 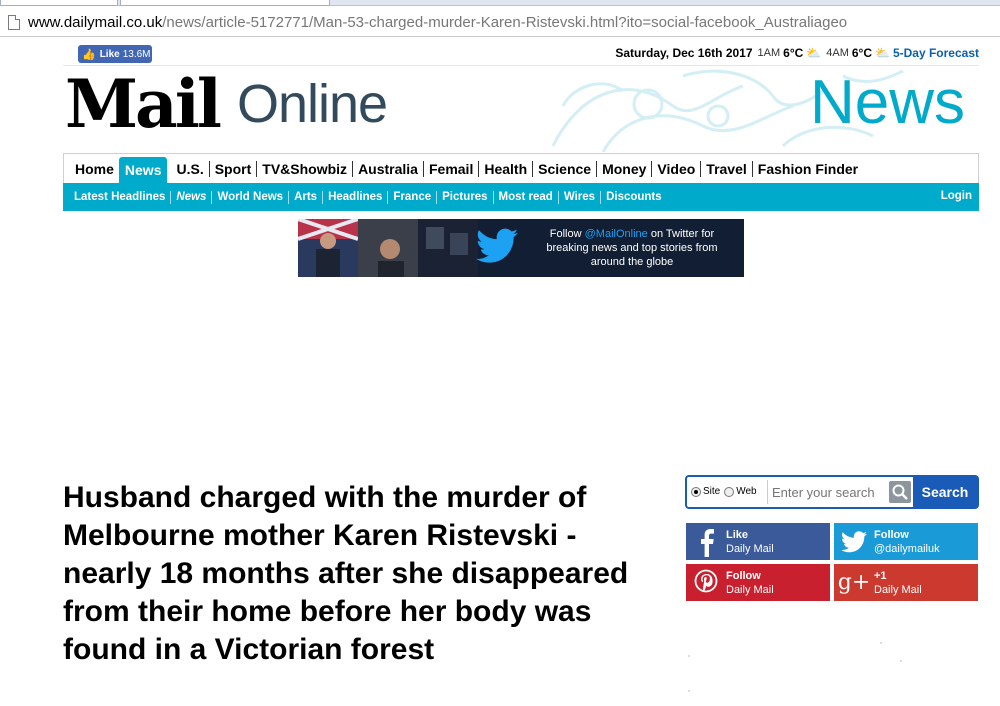 I want to click on radio-web-label: Web, so click(x=746, y=491).